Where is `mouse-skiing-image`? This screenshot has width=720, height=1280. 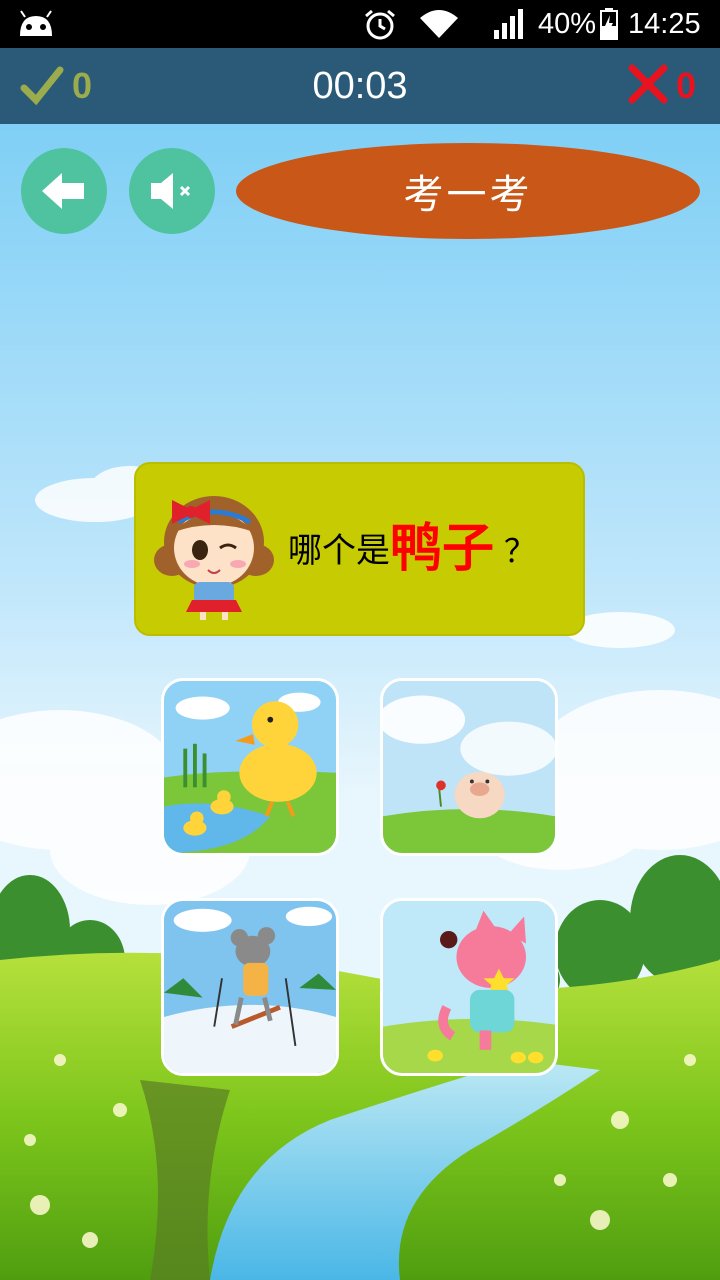
mouse-skiing-image is located at coordinates (250, 987).